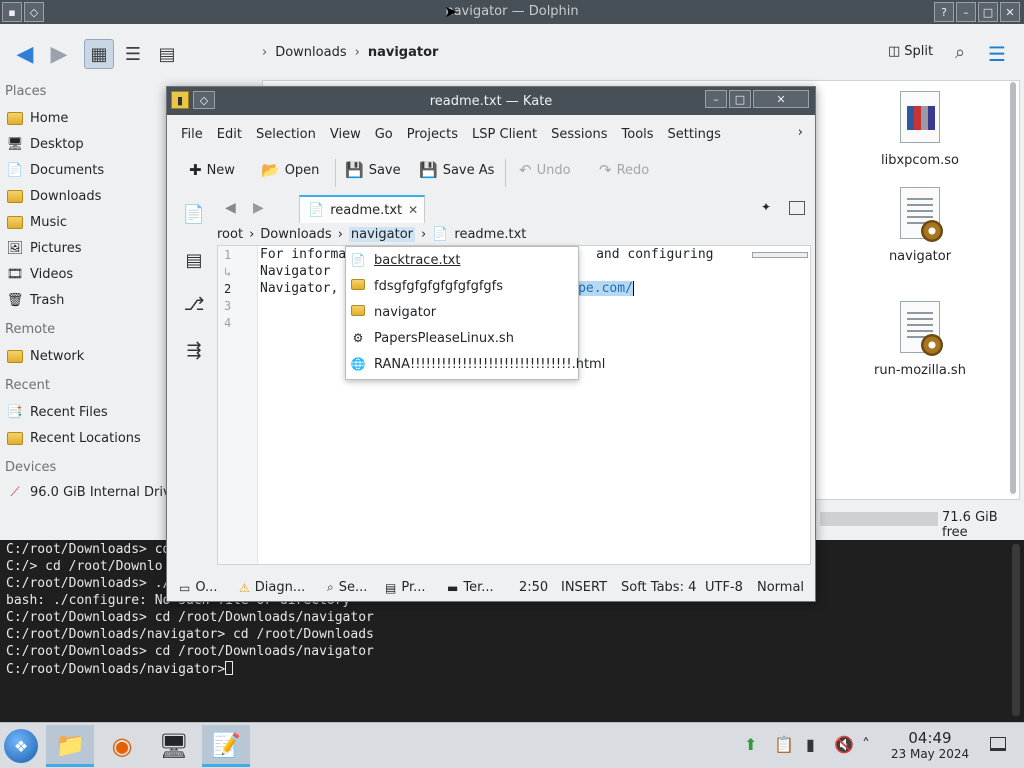 This screenshot has height=768, width=1024. What do you see at coordinates (286, 134) in the screenshot?
I see `menu-selection: Selection` at bounding box center [286, 134].